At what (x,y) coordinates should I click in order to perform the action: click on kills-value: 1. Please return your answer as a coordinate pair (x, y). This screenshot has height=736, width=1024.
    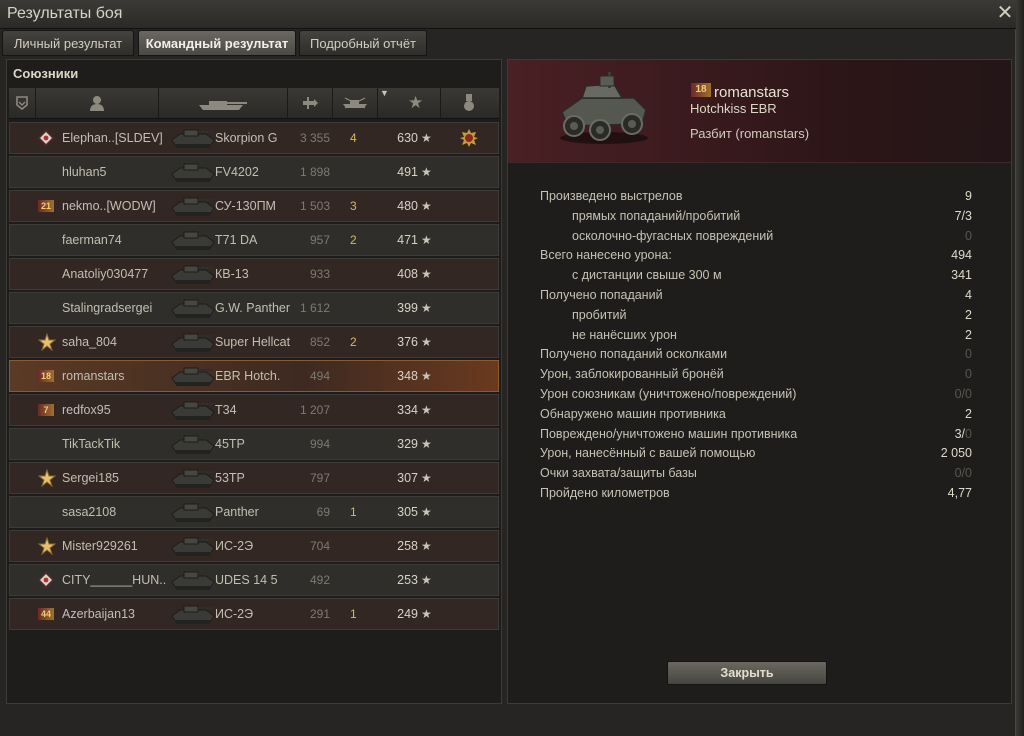
    Looking at the image, I should click on (353, 512).